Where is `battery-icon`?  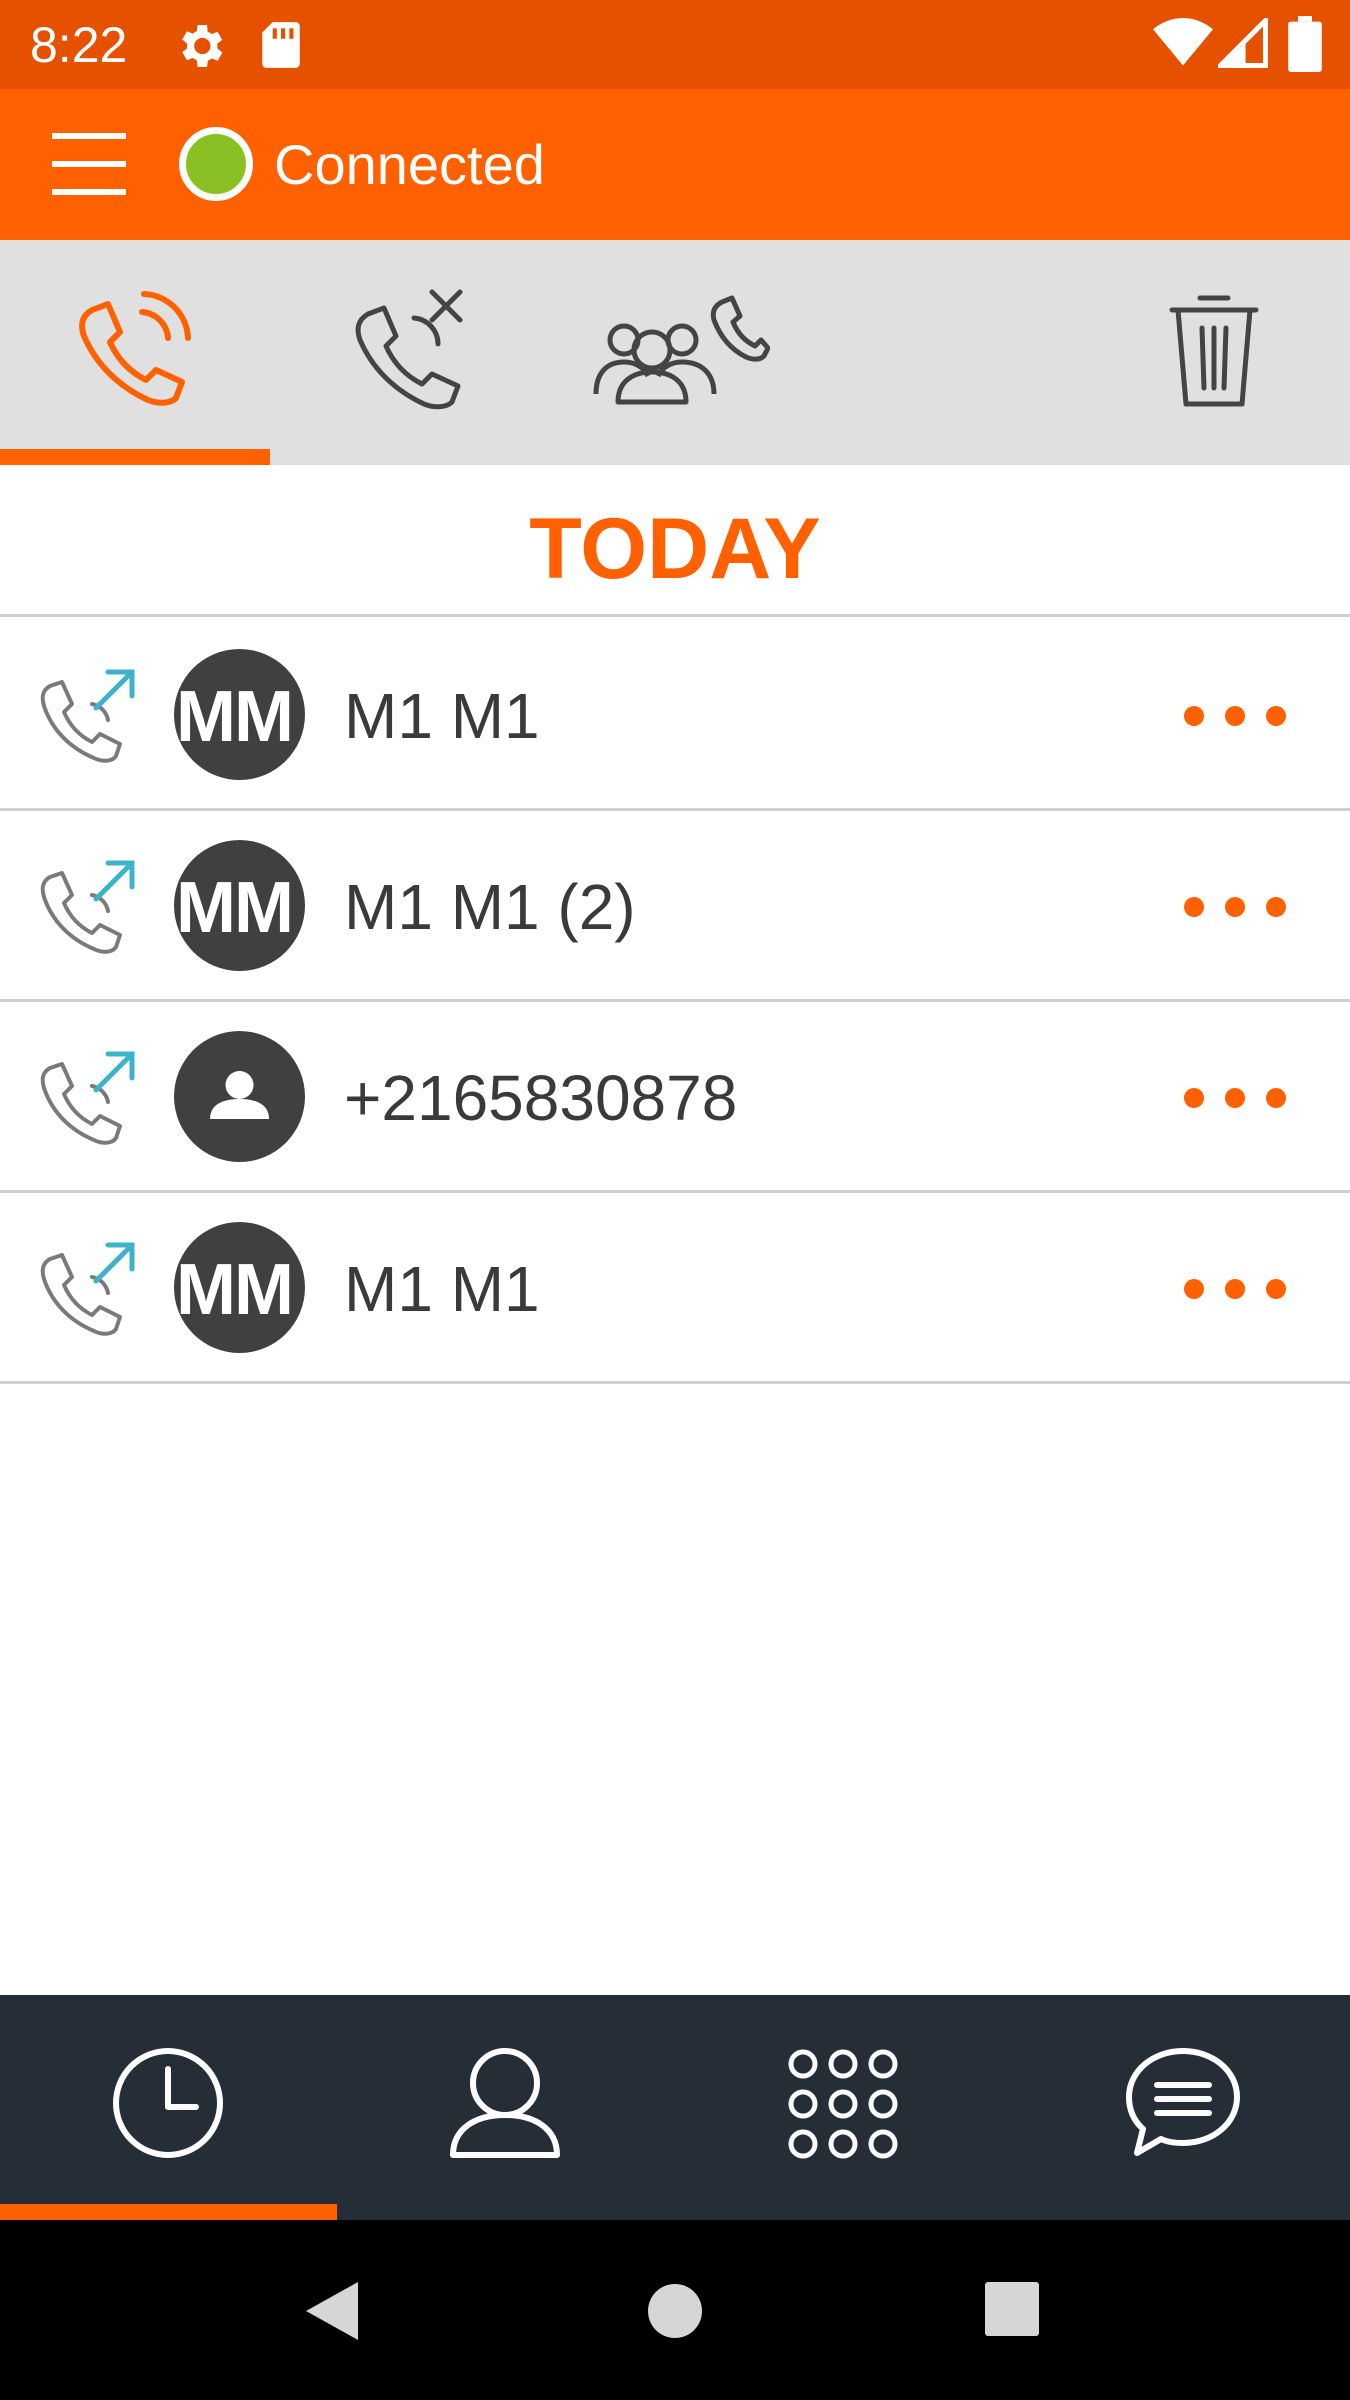 battery-icon is located at coordinates (1305, 44).